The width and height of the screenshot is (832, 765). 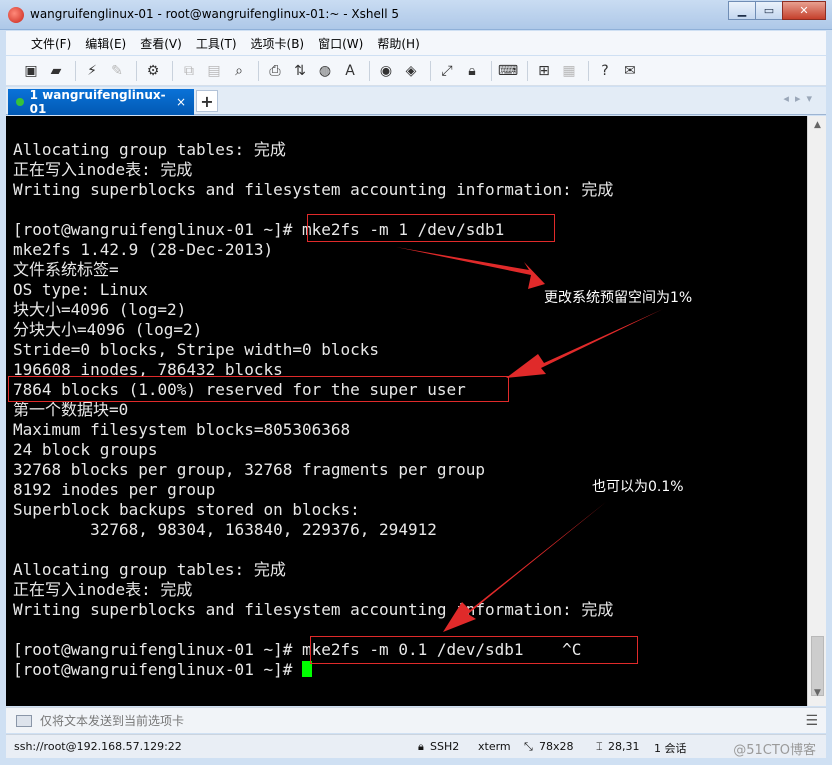 What do you see at coordinates (421, 746) in the screenshot?
I see `lock-small-icon: 🔒︎` at bounding box center [421, 746].